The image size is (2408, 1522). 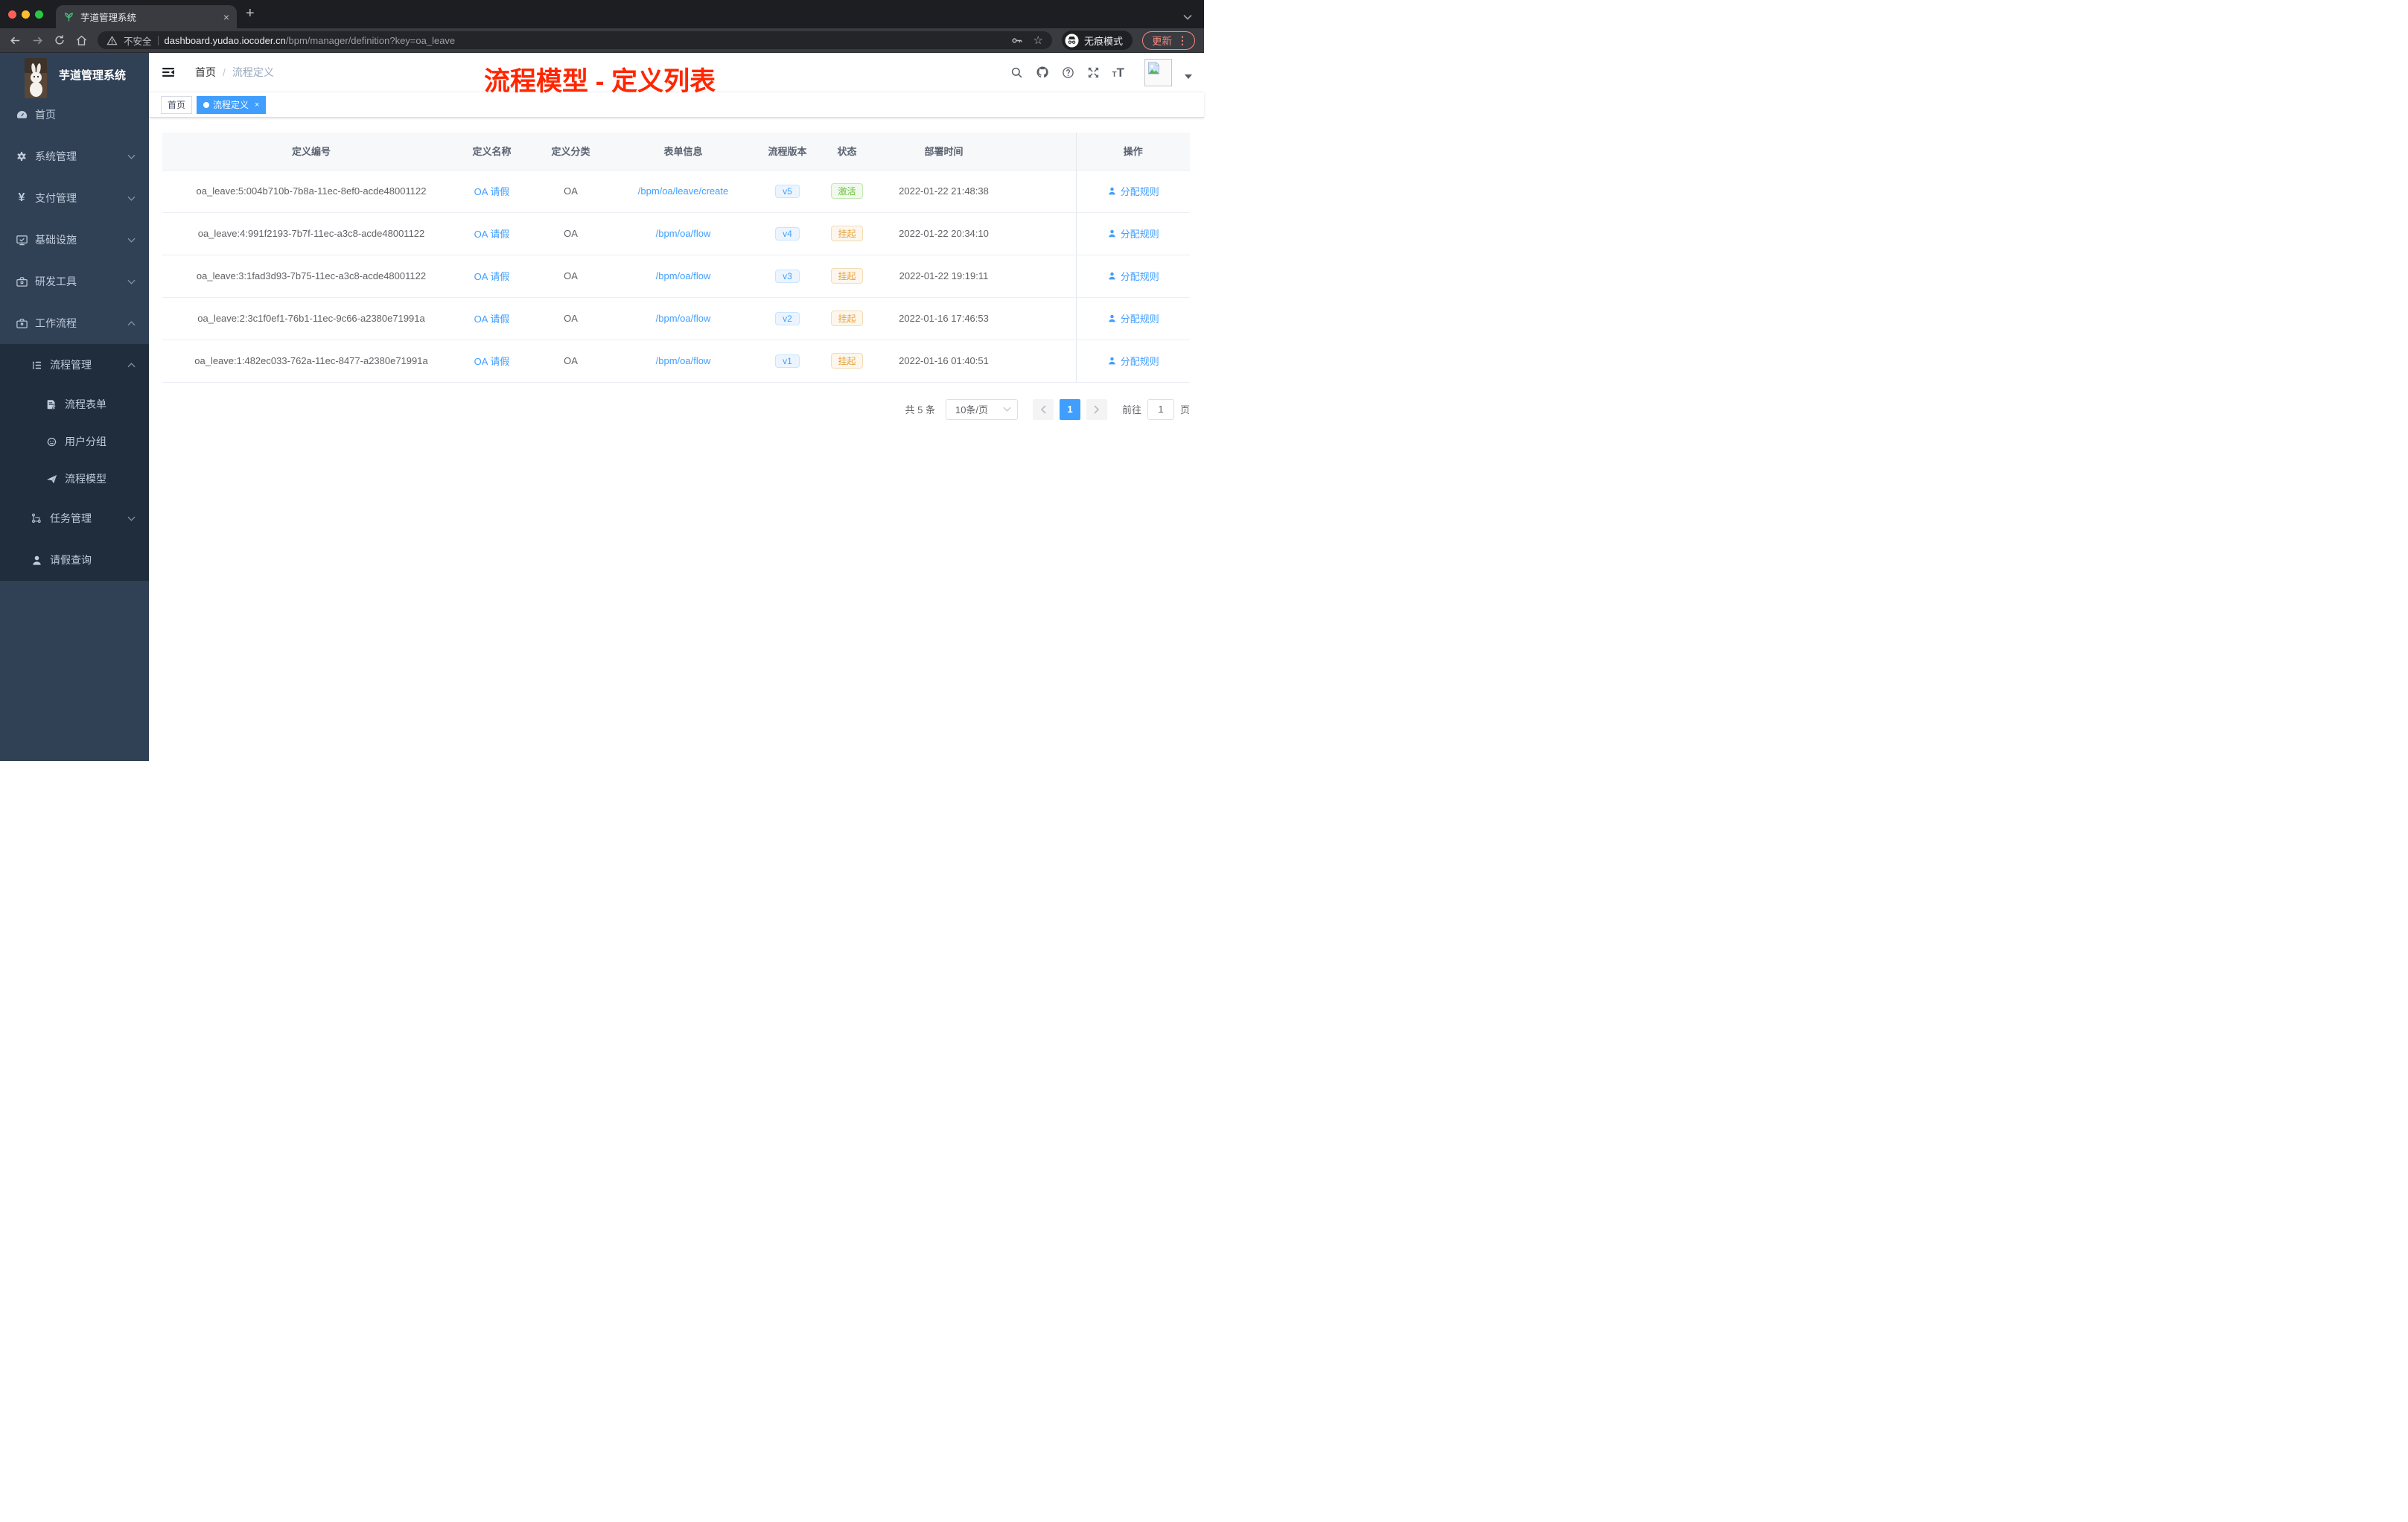 What do you see at coordinates (1038, 40) in the screenshot?
I see `bookmark-star-icon: ☆` at bounding box center [1038, 40].